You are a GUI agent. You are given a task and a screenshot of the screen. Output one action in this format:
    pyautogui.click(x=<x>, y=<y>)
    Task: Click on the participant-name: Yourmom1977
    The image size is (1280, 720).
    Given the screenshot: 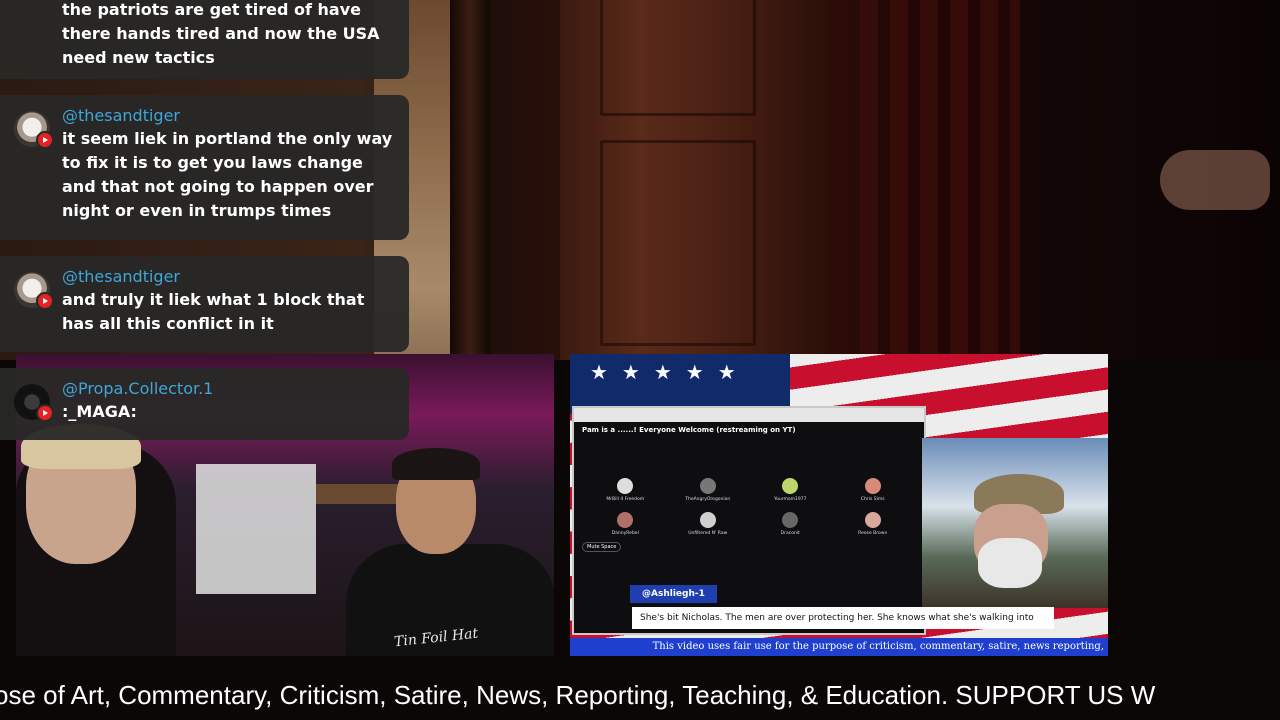 What is the action you would take?
    pyautogui.click(x=790, y=499)
    